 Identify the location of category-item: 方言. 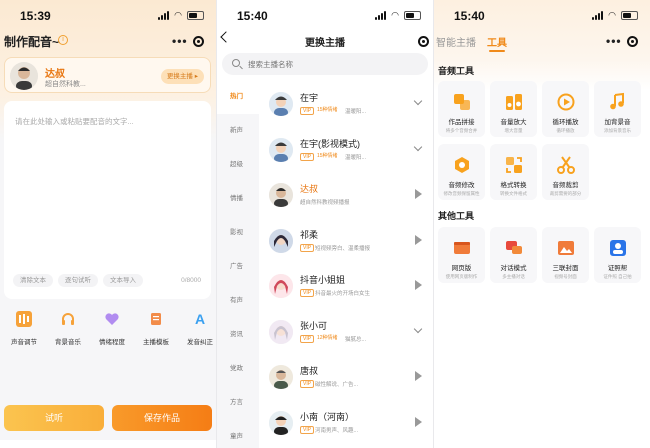
(238, 403).